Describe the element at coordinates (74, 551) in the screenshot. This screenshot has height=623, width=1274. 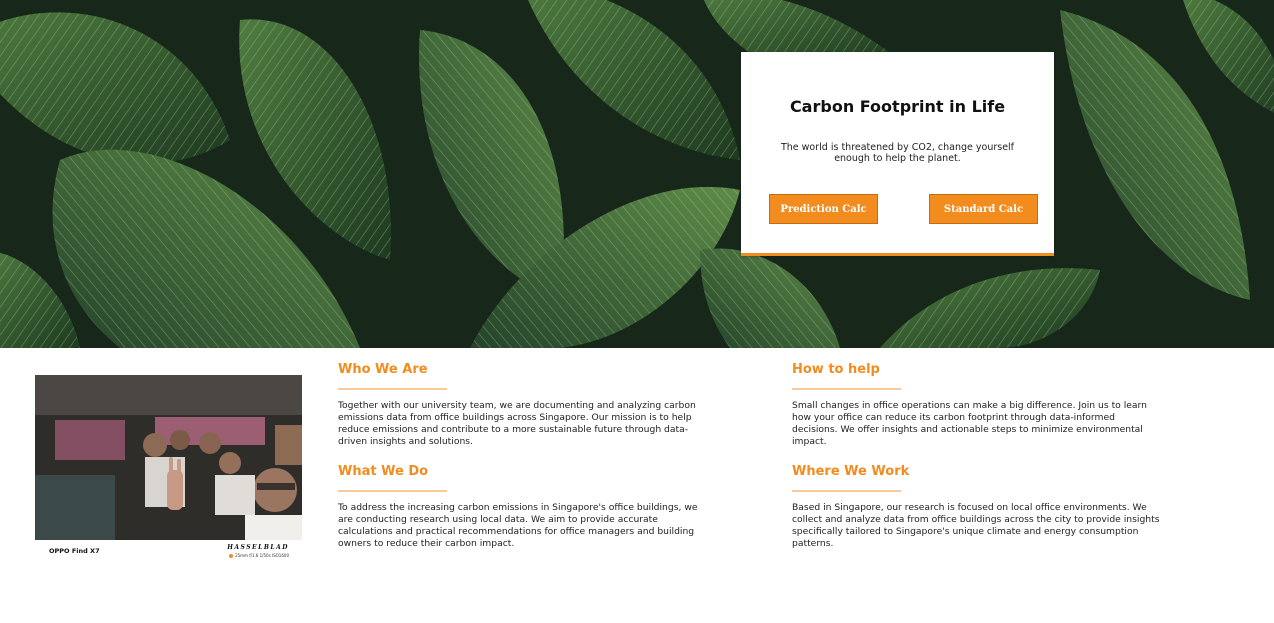
I see `photo-device-label: OPPO Find X7` at that location.